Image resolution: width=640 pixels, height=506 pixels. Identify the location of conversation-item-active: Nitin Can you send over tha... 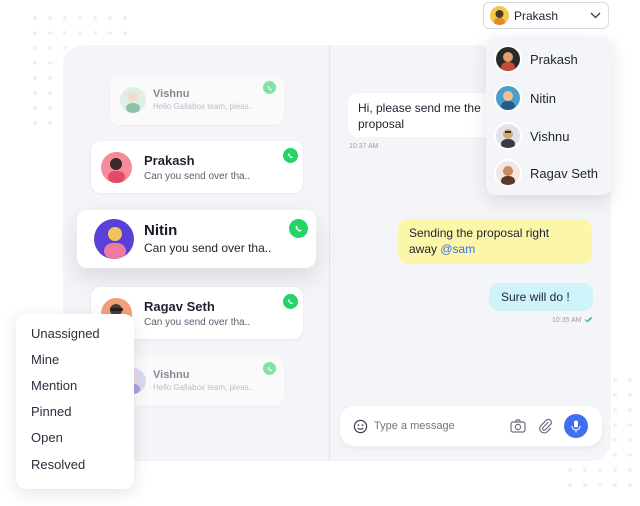
(196, 239).